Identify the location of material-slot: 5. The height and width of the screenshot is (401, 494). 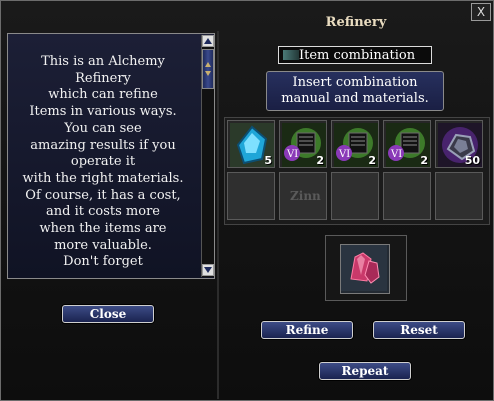
(251, 144).